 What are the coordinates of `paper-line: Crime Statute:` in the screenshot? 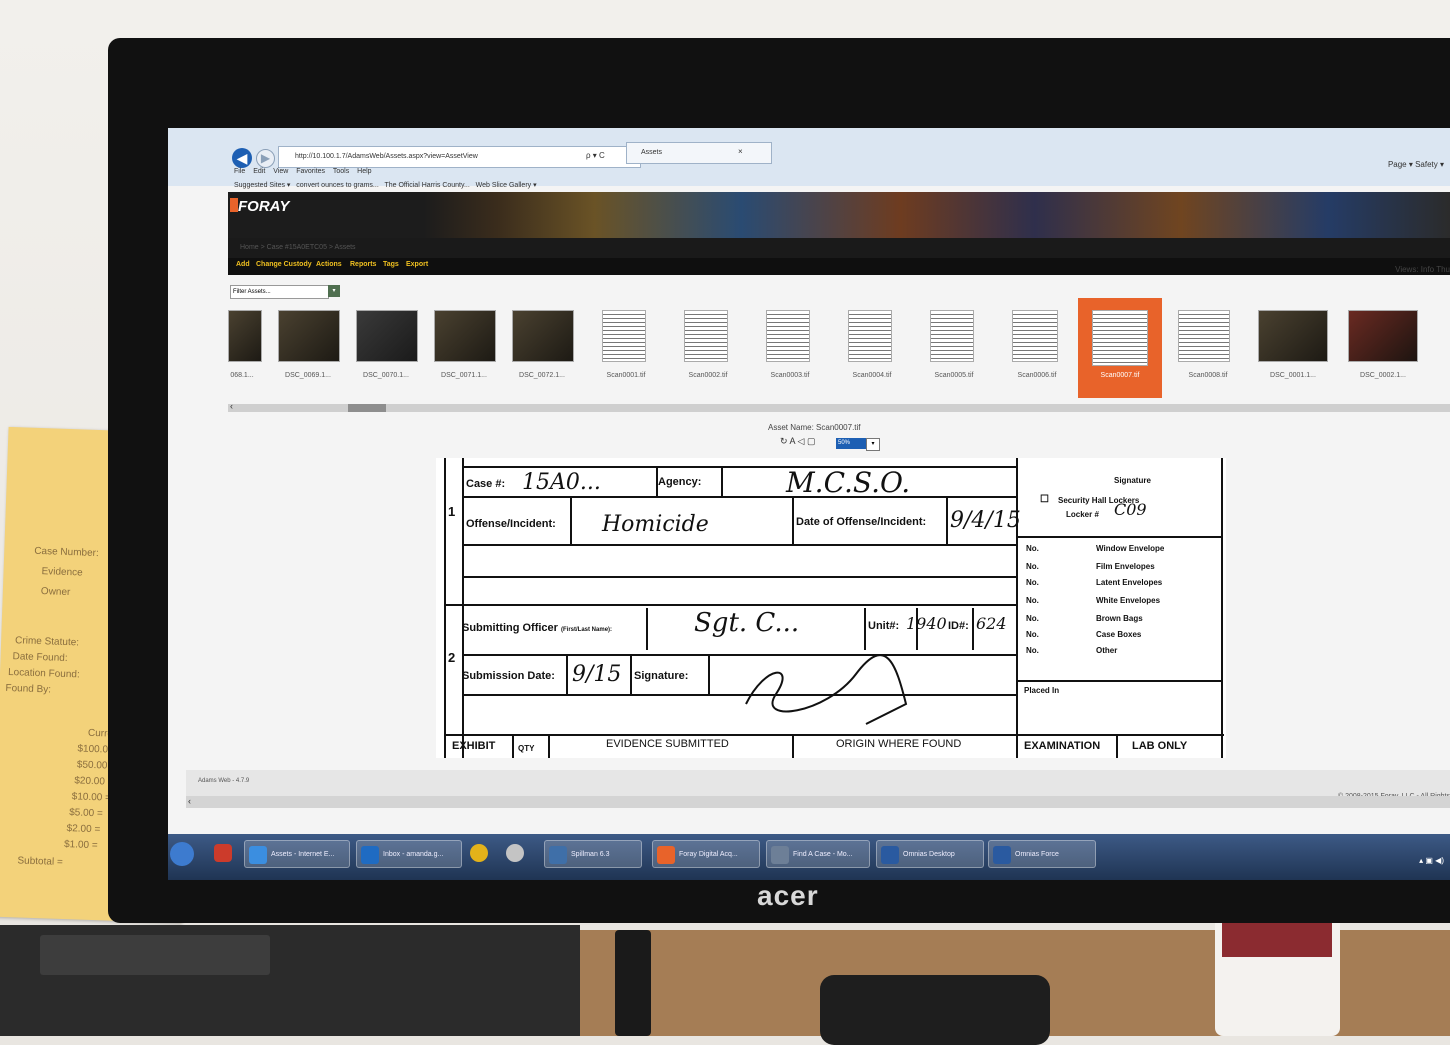 It's located at (47, 642).